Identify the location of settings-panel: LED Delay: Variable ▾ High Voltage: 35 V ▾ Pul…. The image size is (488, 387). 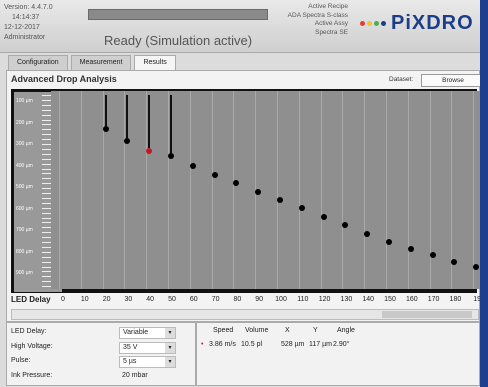
(101, 354).